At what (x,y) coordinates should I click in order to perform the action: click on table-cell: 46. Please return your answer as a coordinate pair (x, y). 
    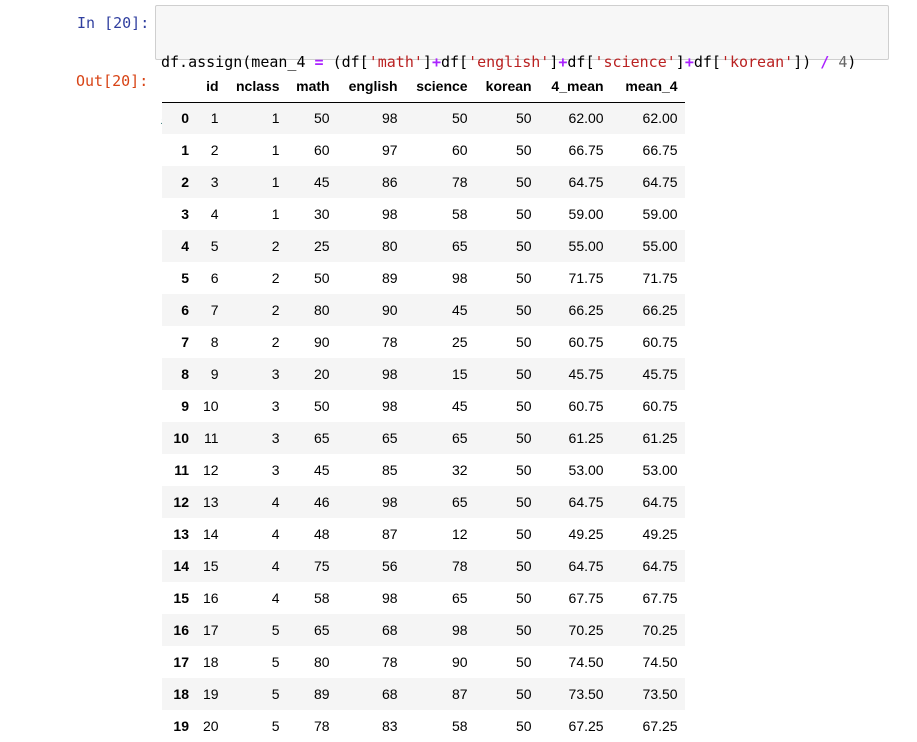
    Looking at the image, I should click on (322, 502).